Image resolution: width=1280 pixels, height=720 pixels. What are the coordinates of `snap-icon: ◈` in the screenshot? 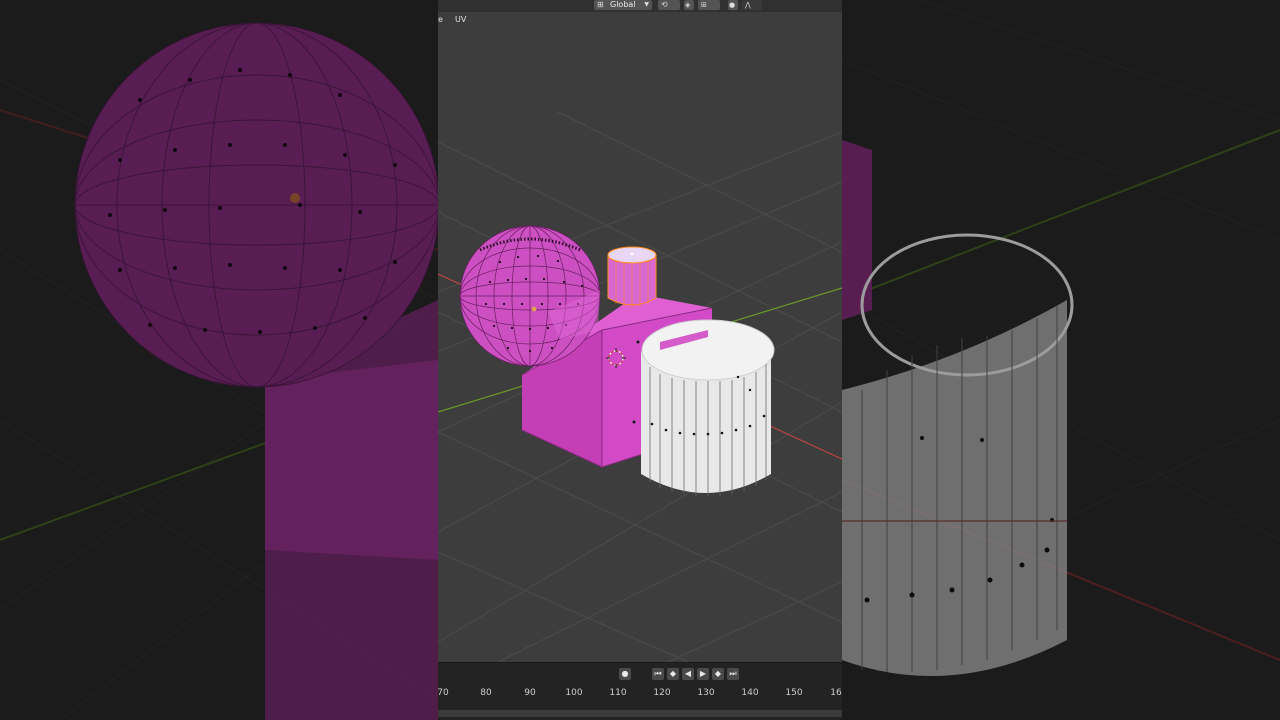 It's located at (688, 5).